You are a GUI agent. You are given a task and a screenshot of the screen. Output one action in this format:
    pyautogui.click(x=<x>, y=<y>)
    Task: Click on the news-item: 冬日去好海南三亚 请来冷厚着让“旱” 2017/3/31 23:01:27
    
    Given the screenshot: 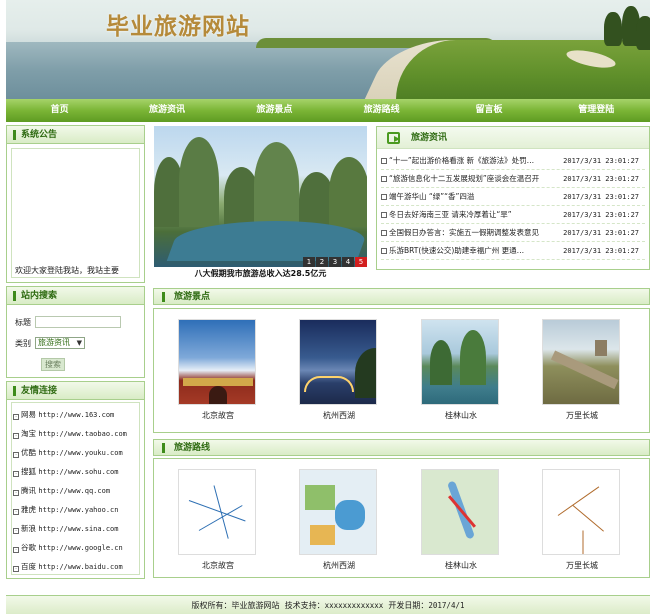 What is the action you would take?
    pyautogui.click(x=513, y=215)
    